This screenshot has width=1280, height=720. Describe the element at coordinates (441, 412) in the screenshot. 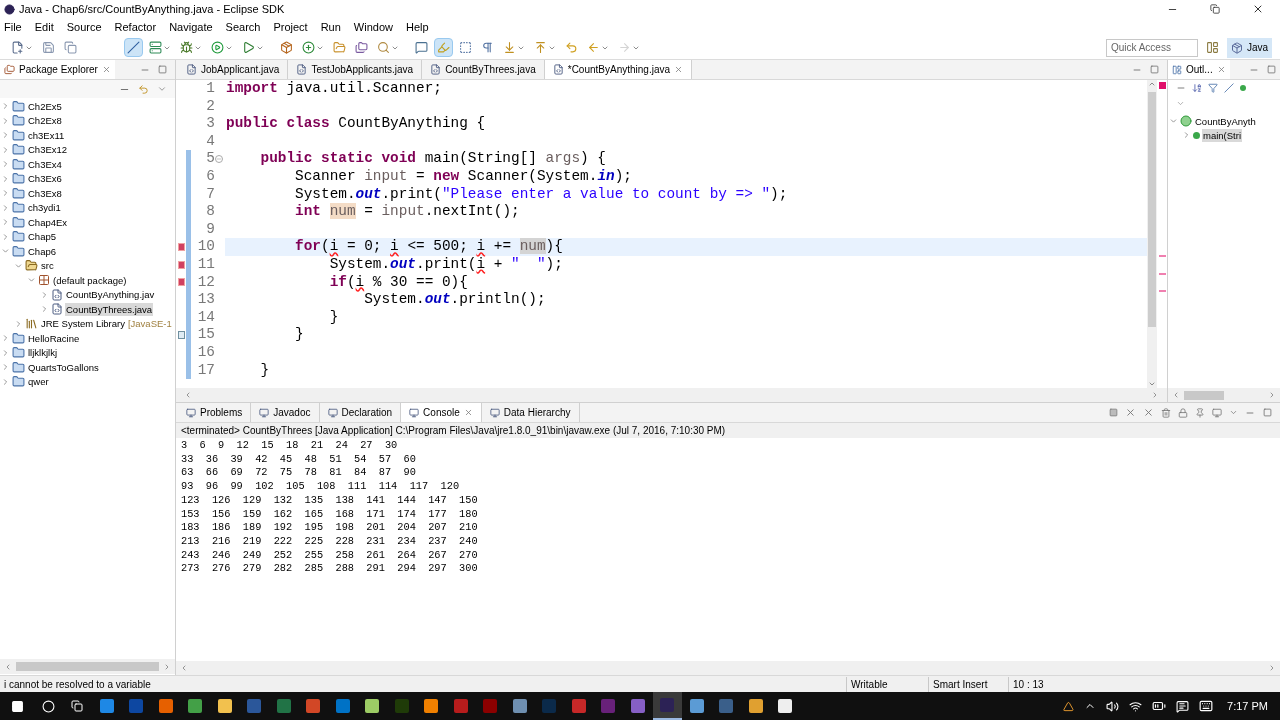

I see `tab: Console` at that location.